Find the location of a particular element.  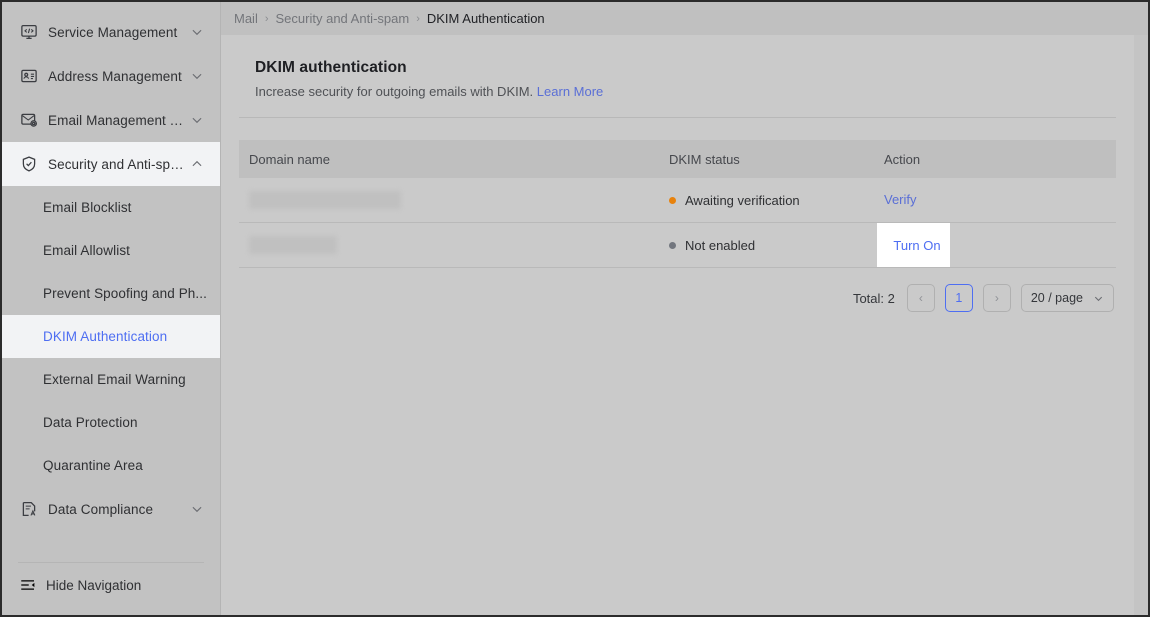

page-title: DKIM authentication is located at coordinates (331, 67).